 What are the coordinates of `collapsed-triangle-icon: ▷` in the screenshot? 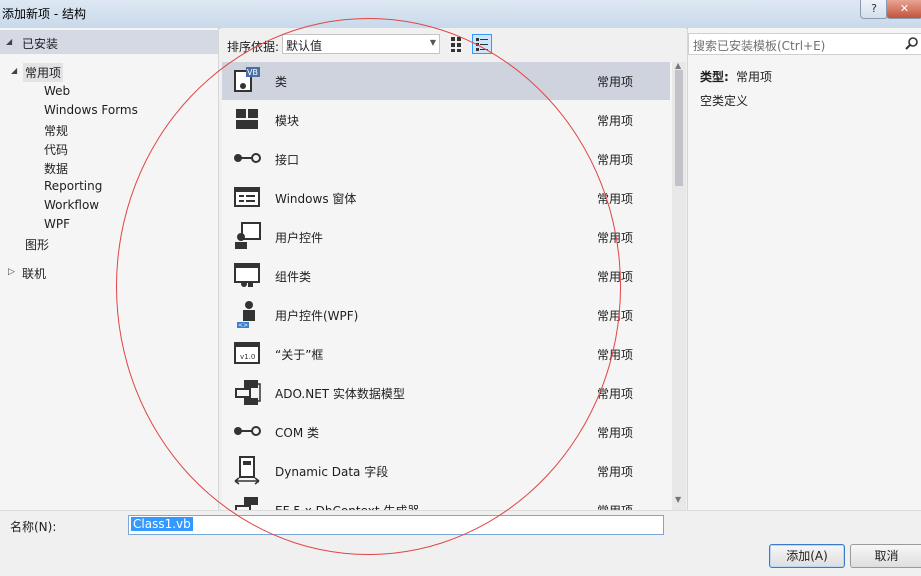 It's located at (11, 272).